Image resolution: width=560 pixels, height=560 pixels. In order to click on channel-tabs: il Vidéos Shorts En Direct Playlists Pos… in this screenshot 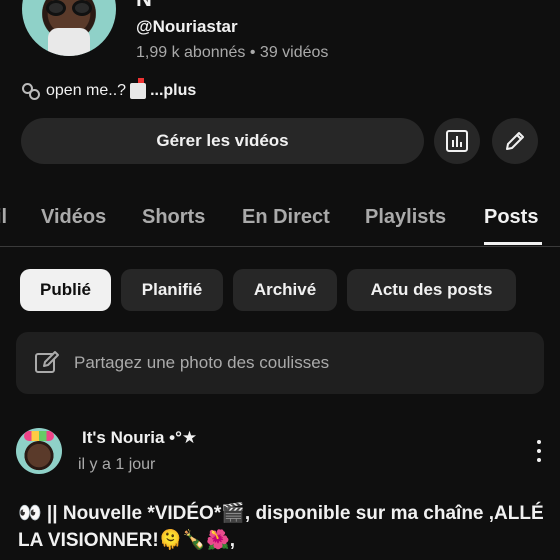, I will do `click(280, 221)`.